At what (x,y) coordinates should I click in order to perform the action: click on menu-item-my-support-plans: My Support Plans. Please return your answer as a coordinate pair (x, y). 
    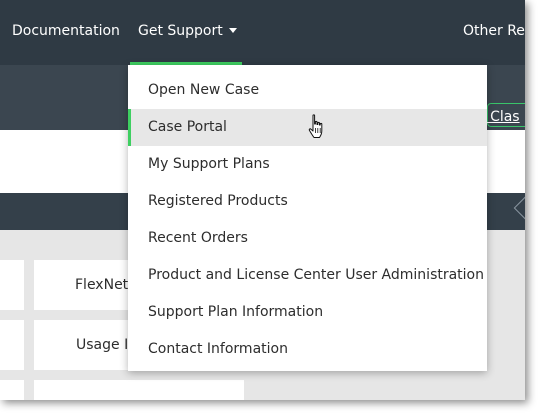
    Looking at the image, I should click on (307, 164).